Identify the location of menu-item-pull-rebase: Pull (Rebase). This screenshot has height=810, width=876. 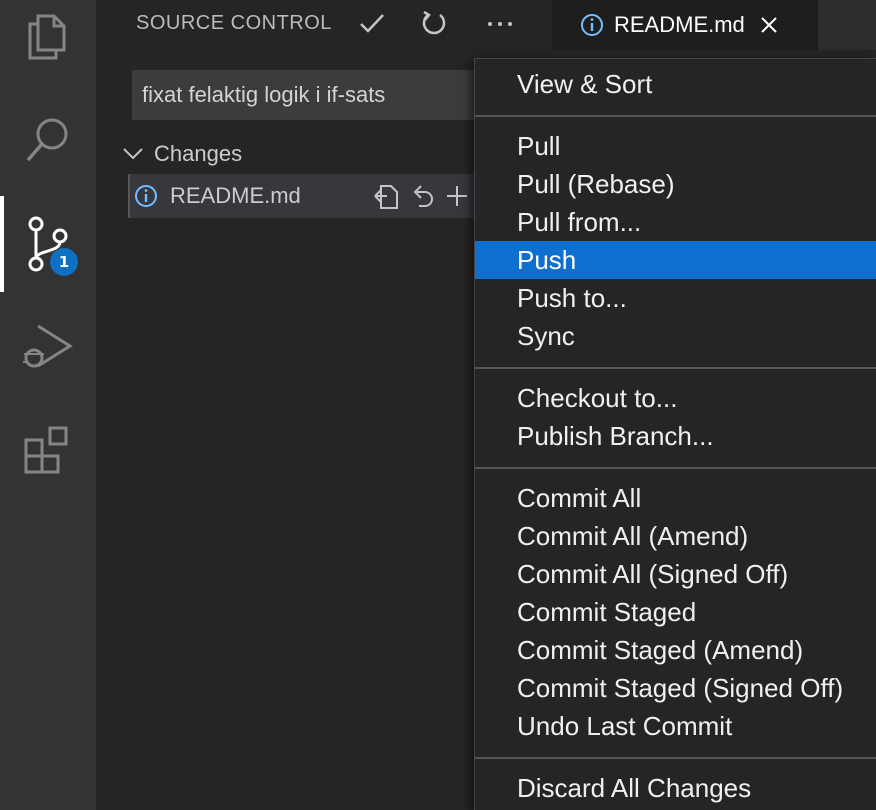
(675, 184).